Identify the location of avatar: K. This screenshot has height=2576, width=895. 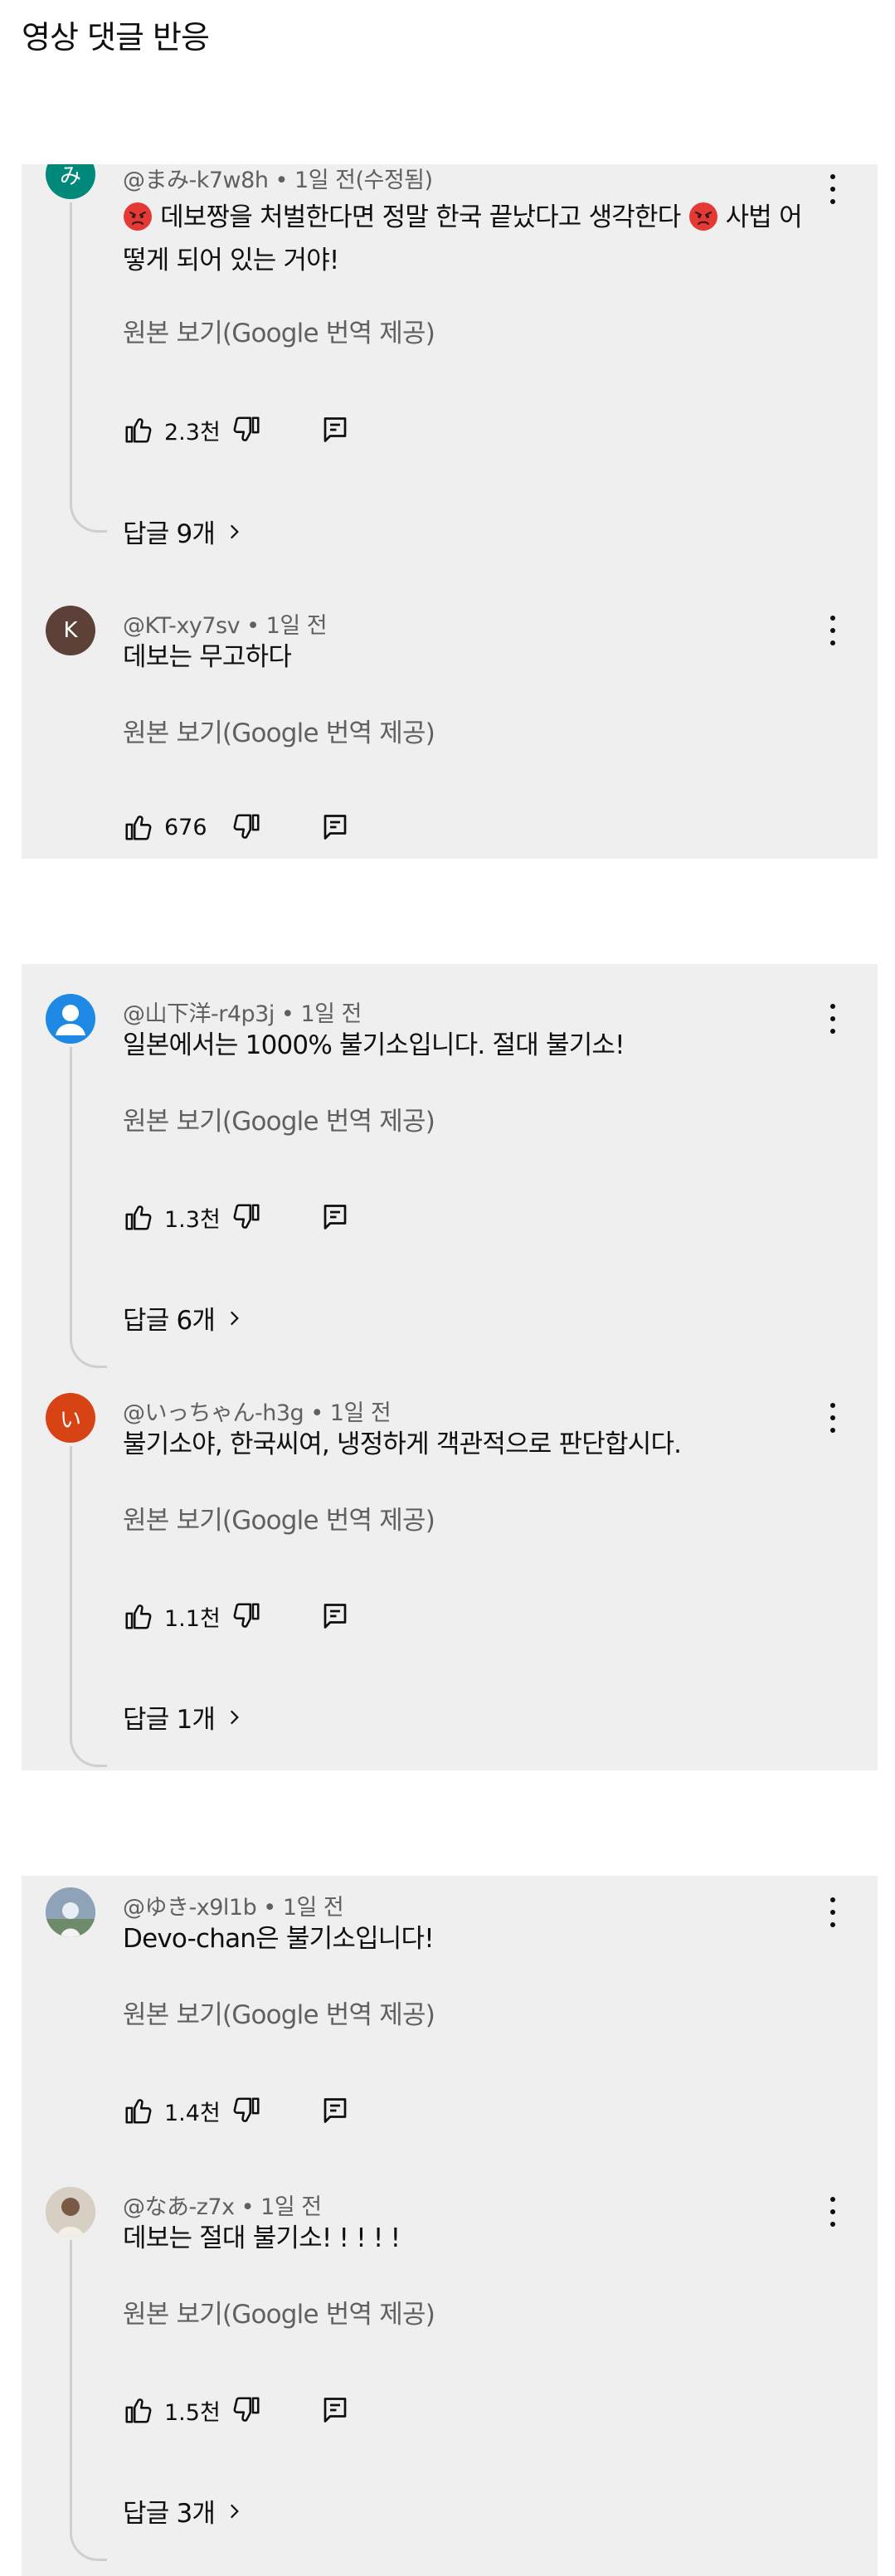
(70, 630).